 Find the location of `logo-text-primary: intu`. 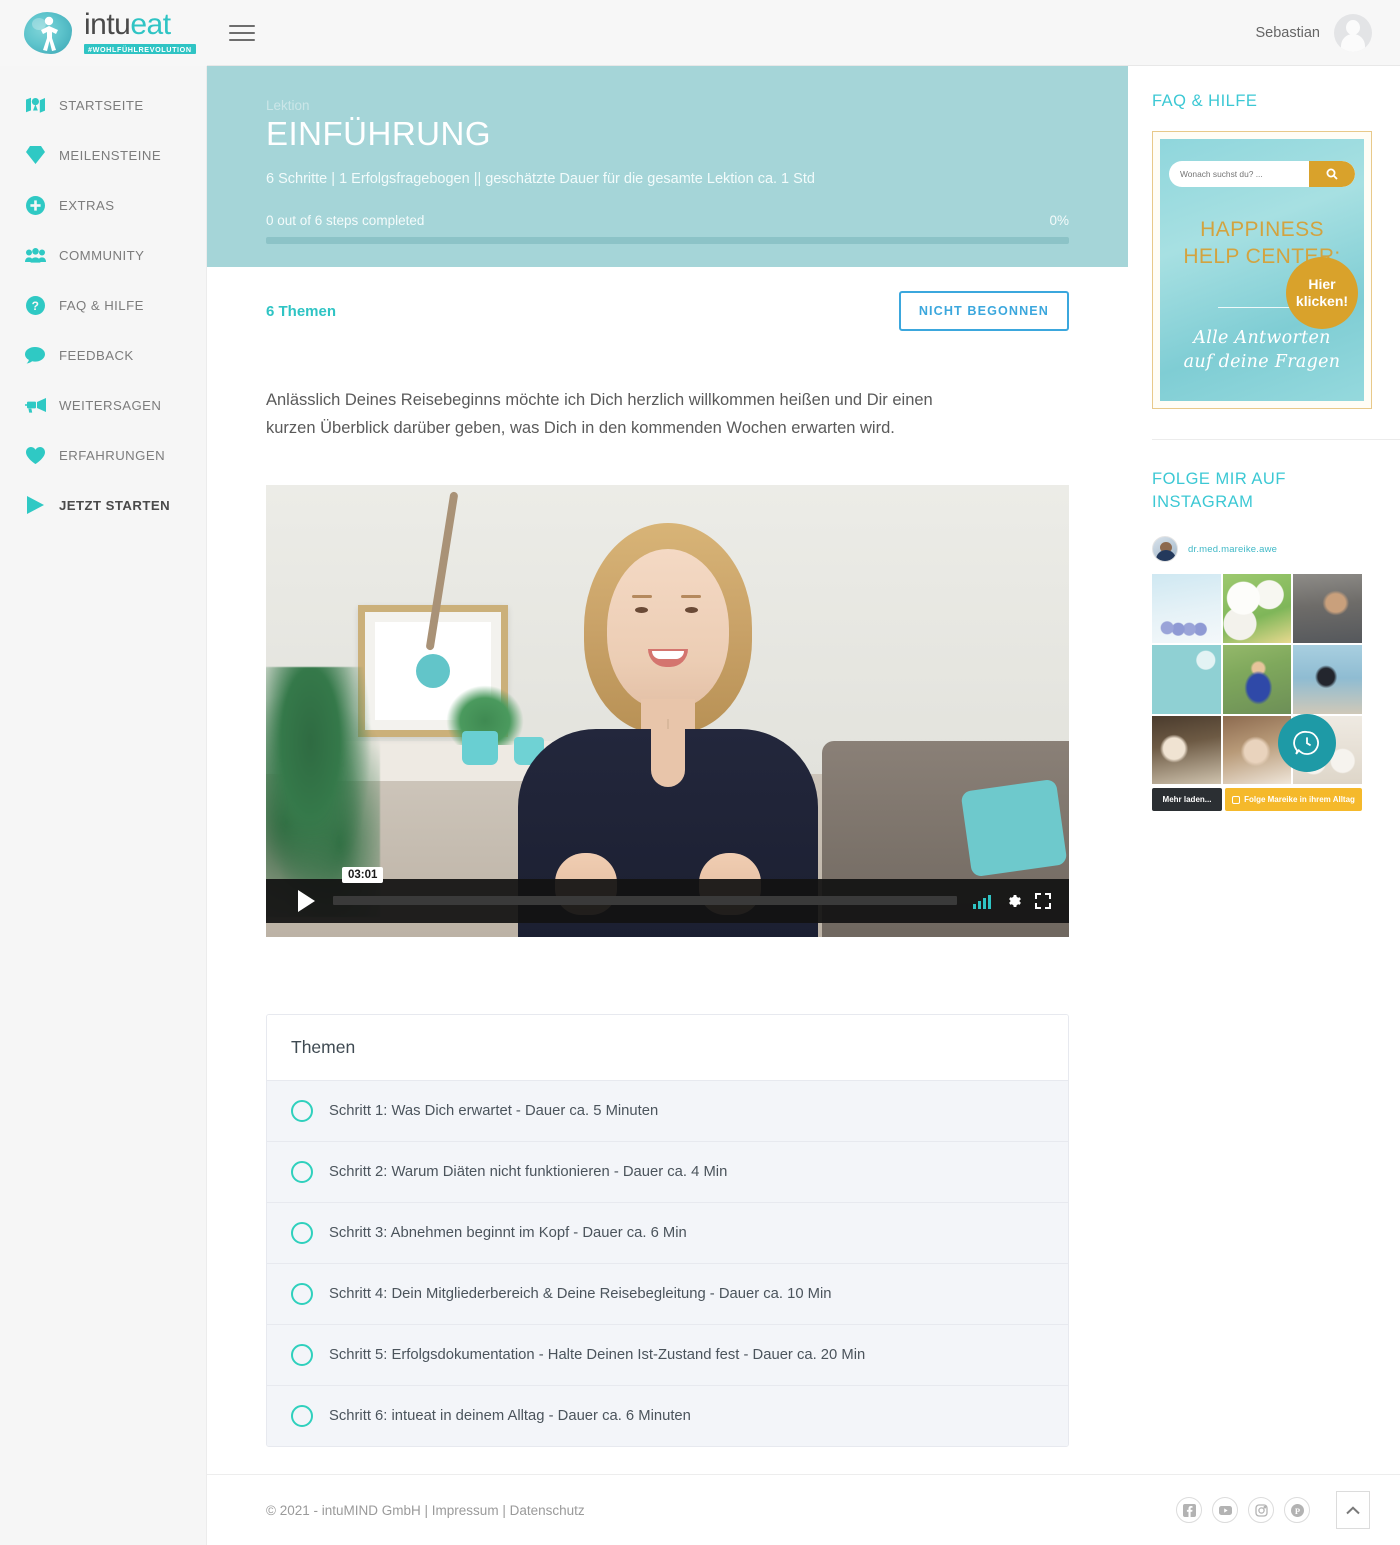

logo-text-primary: intu is located at coordinates (107, 24).